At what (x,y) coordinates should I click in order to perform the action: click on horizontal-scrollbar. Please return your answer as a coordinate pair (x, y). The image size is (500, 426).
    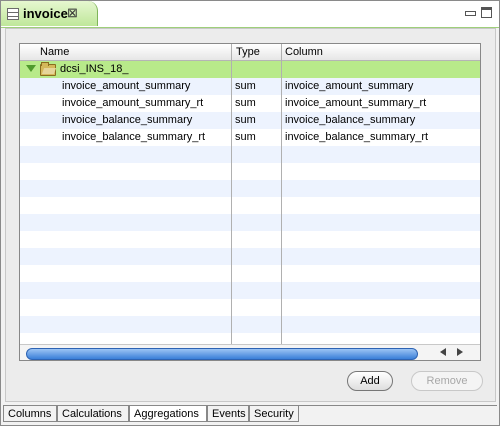
    Looking at the image, I should click on (250, 352).